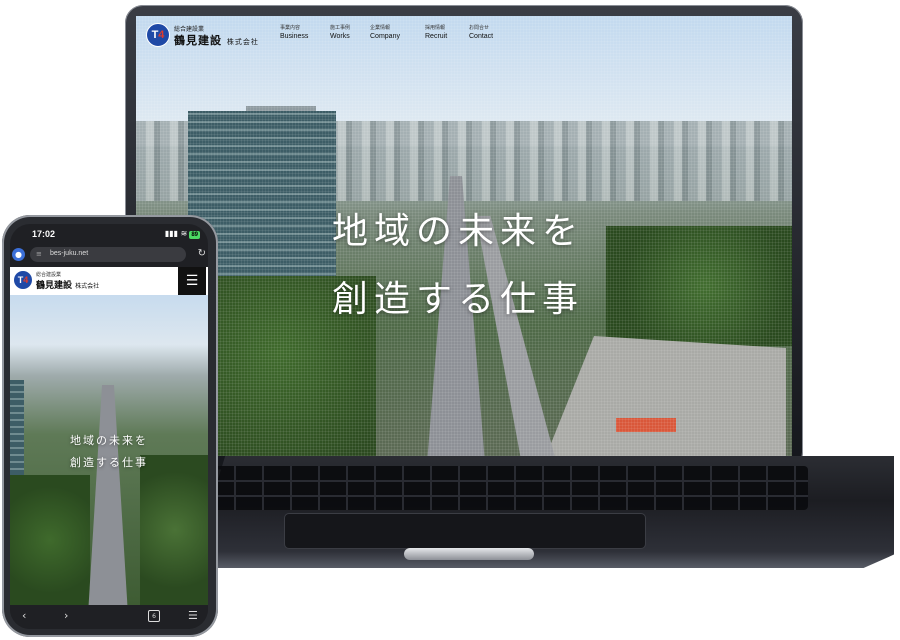  Describe the element at coordinates (174, 530) in the screenshot. I see `trees-right` at that location.